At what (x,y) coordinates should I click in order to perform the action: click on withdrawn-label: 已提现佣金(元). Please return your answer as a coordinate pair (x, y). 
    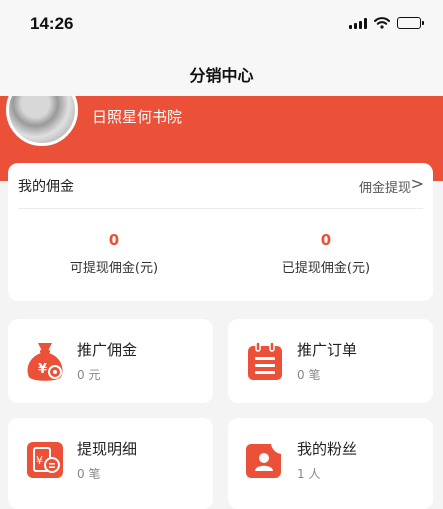
    Looking at the image, I should click on (326, 268).